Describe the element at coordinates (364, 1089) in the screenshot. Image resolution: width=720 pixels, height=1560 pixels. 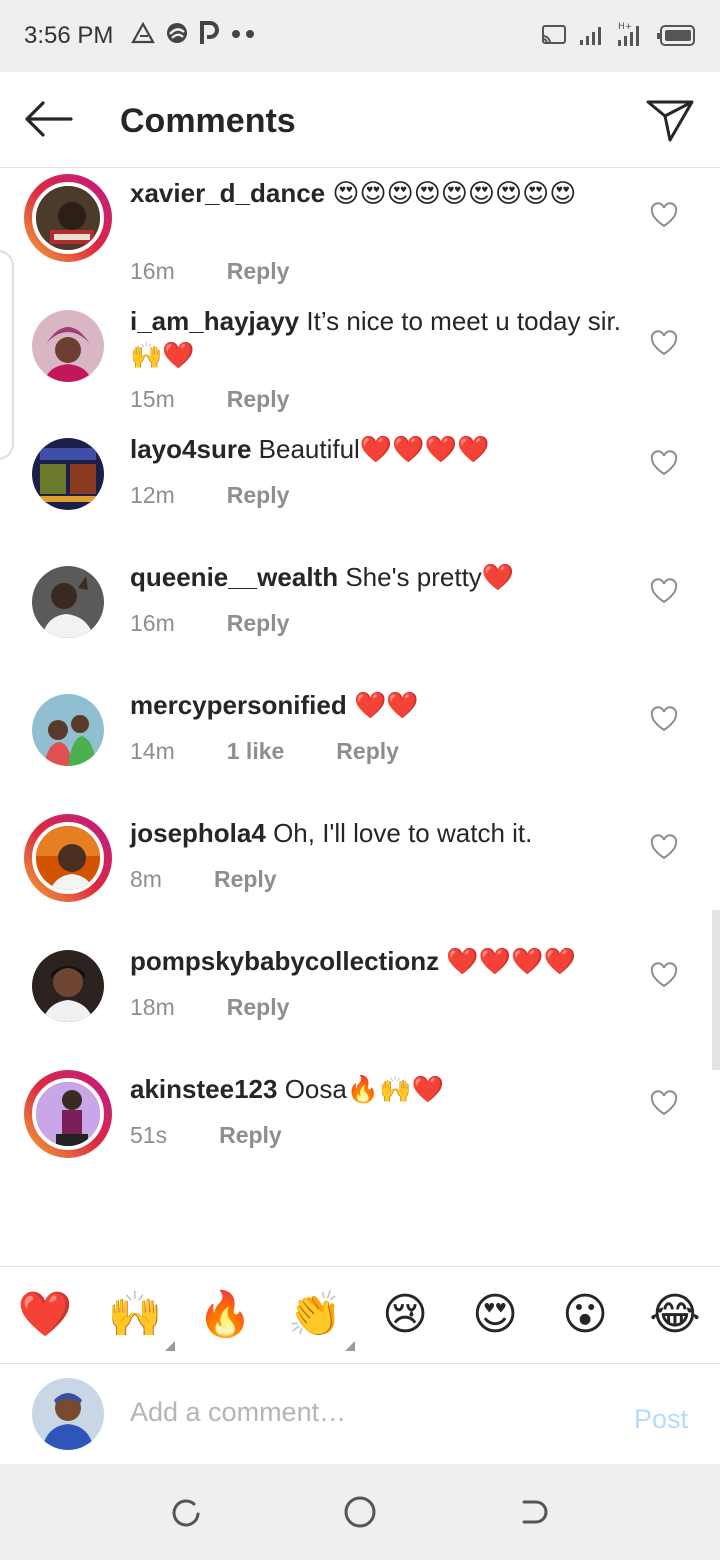
I see `comment-message: Oosa🔥🙌❤️` at that location.